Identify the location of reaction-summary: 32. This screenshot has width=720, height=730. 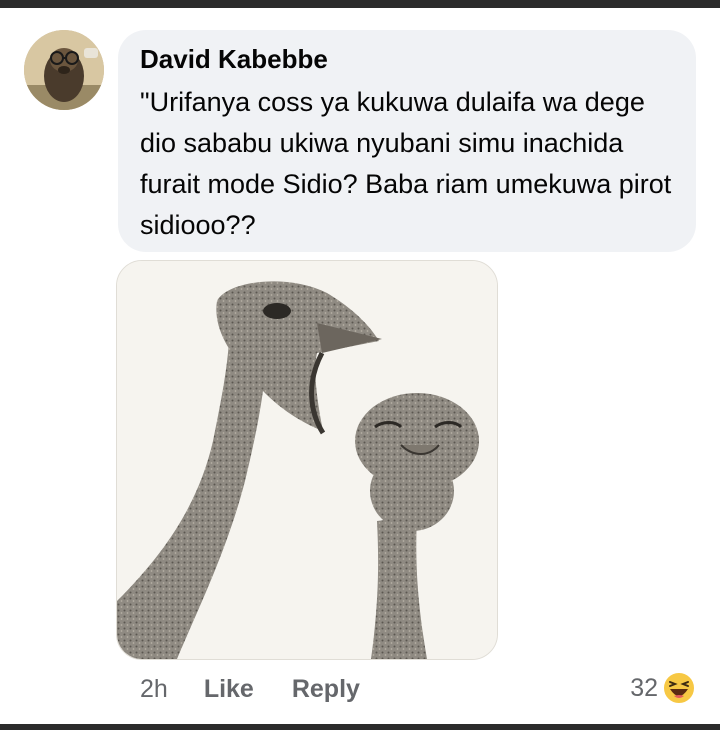
(663, 688).